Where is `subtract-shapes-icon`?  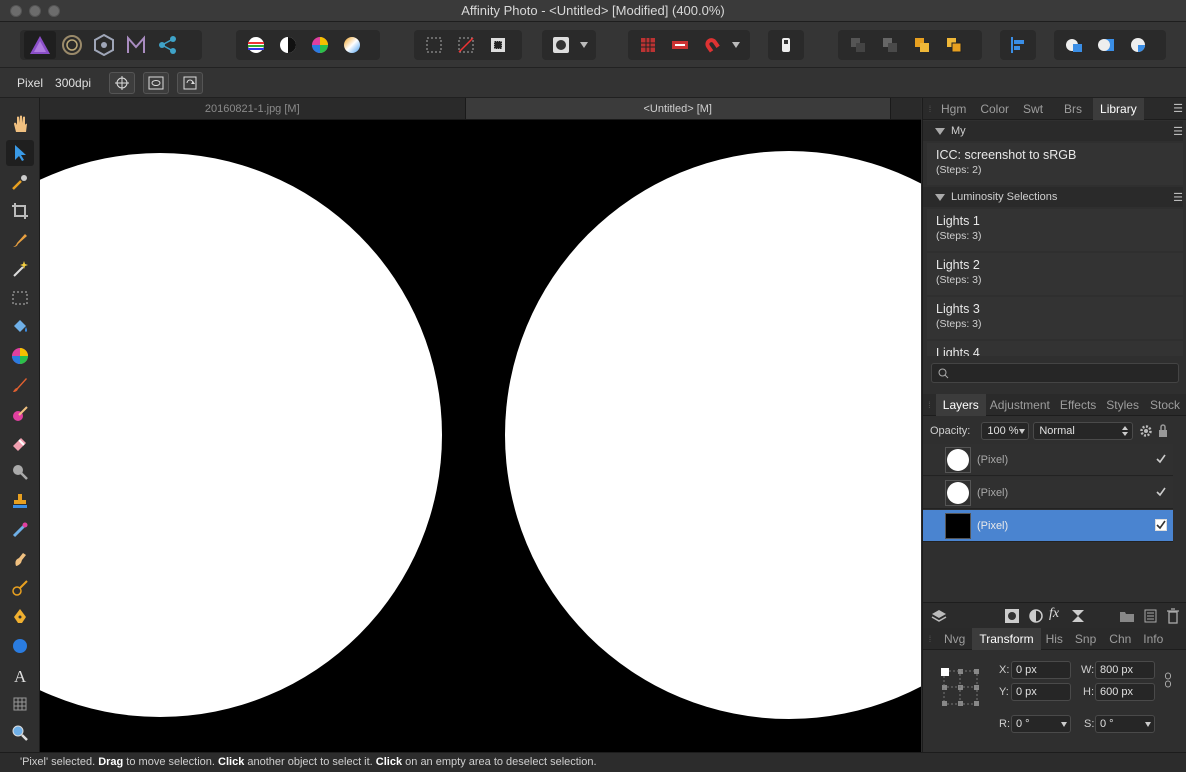
subtract-shapes-icon is located at coordinates (1106, 45).